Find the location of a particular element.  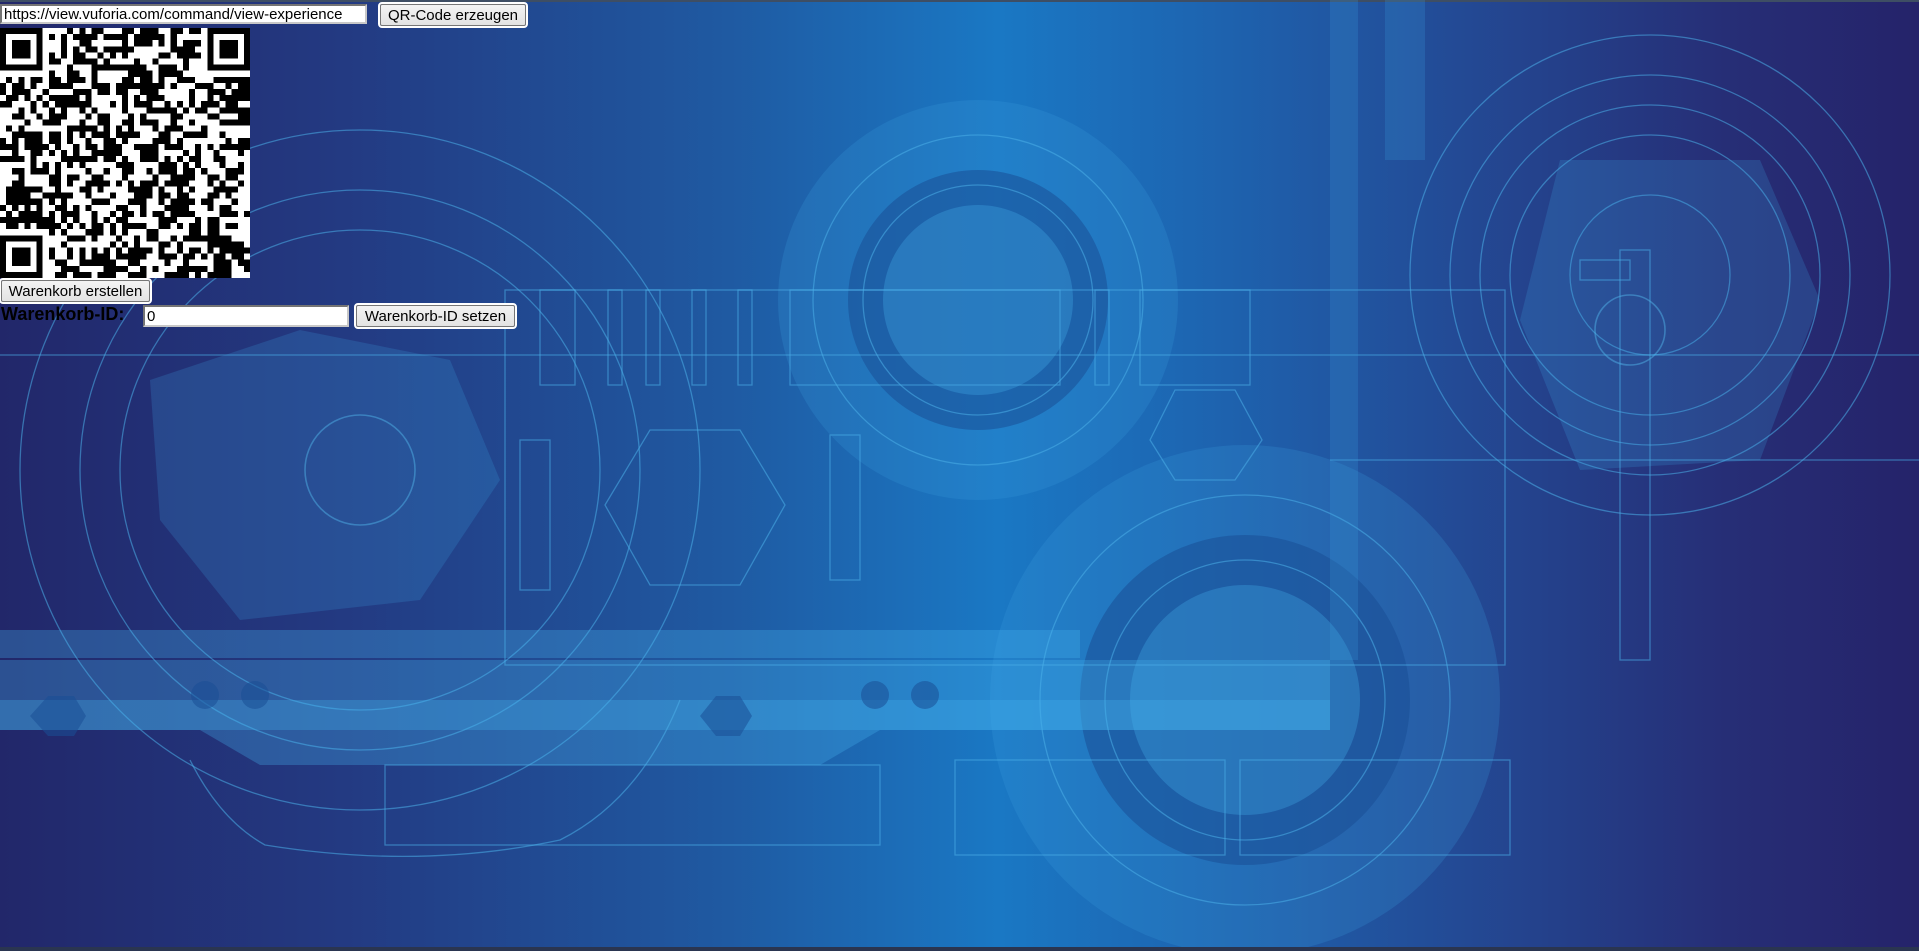

generate-qr-code-button: QR-Code erzeugen is located at coordinates (453, 15).